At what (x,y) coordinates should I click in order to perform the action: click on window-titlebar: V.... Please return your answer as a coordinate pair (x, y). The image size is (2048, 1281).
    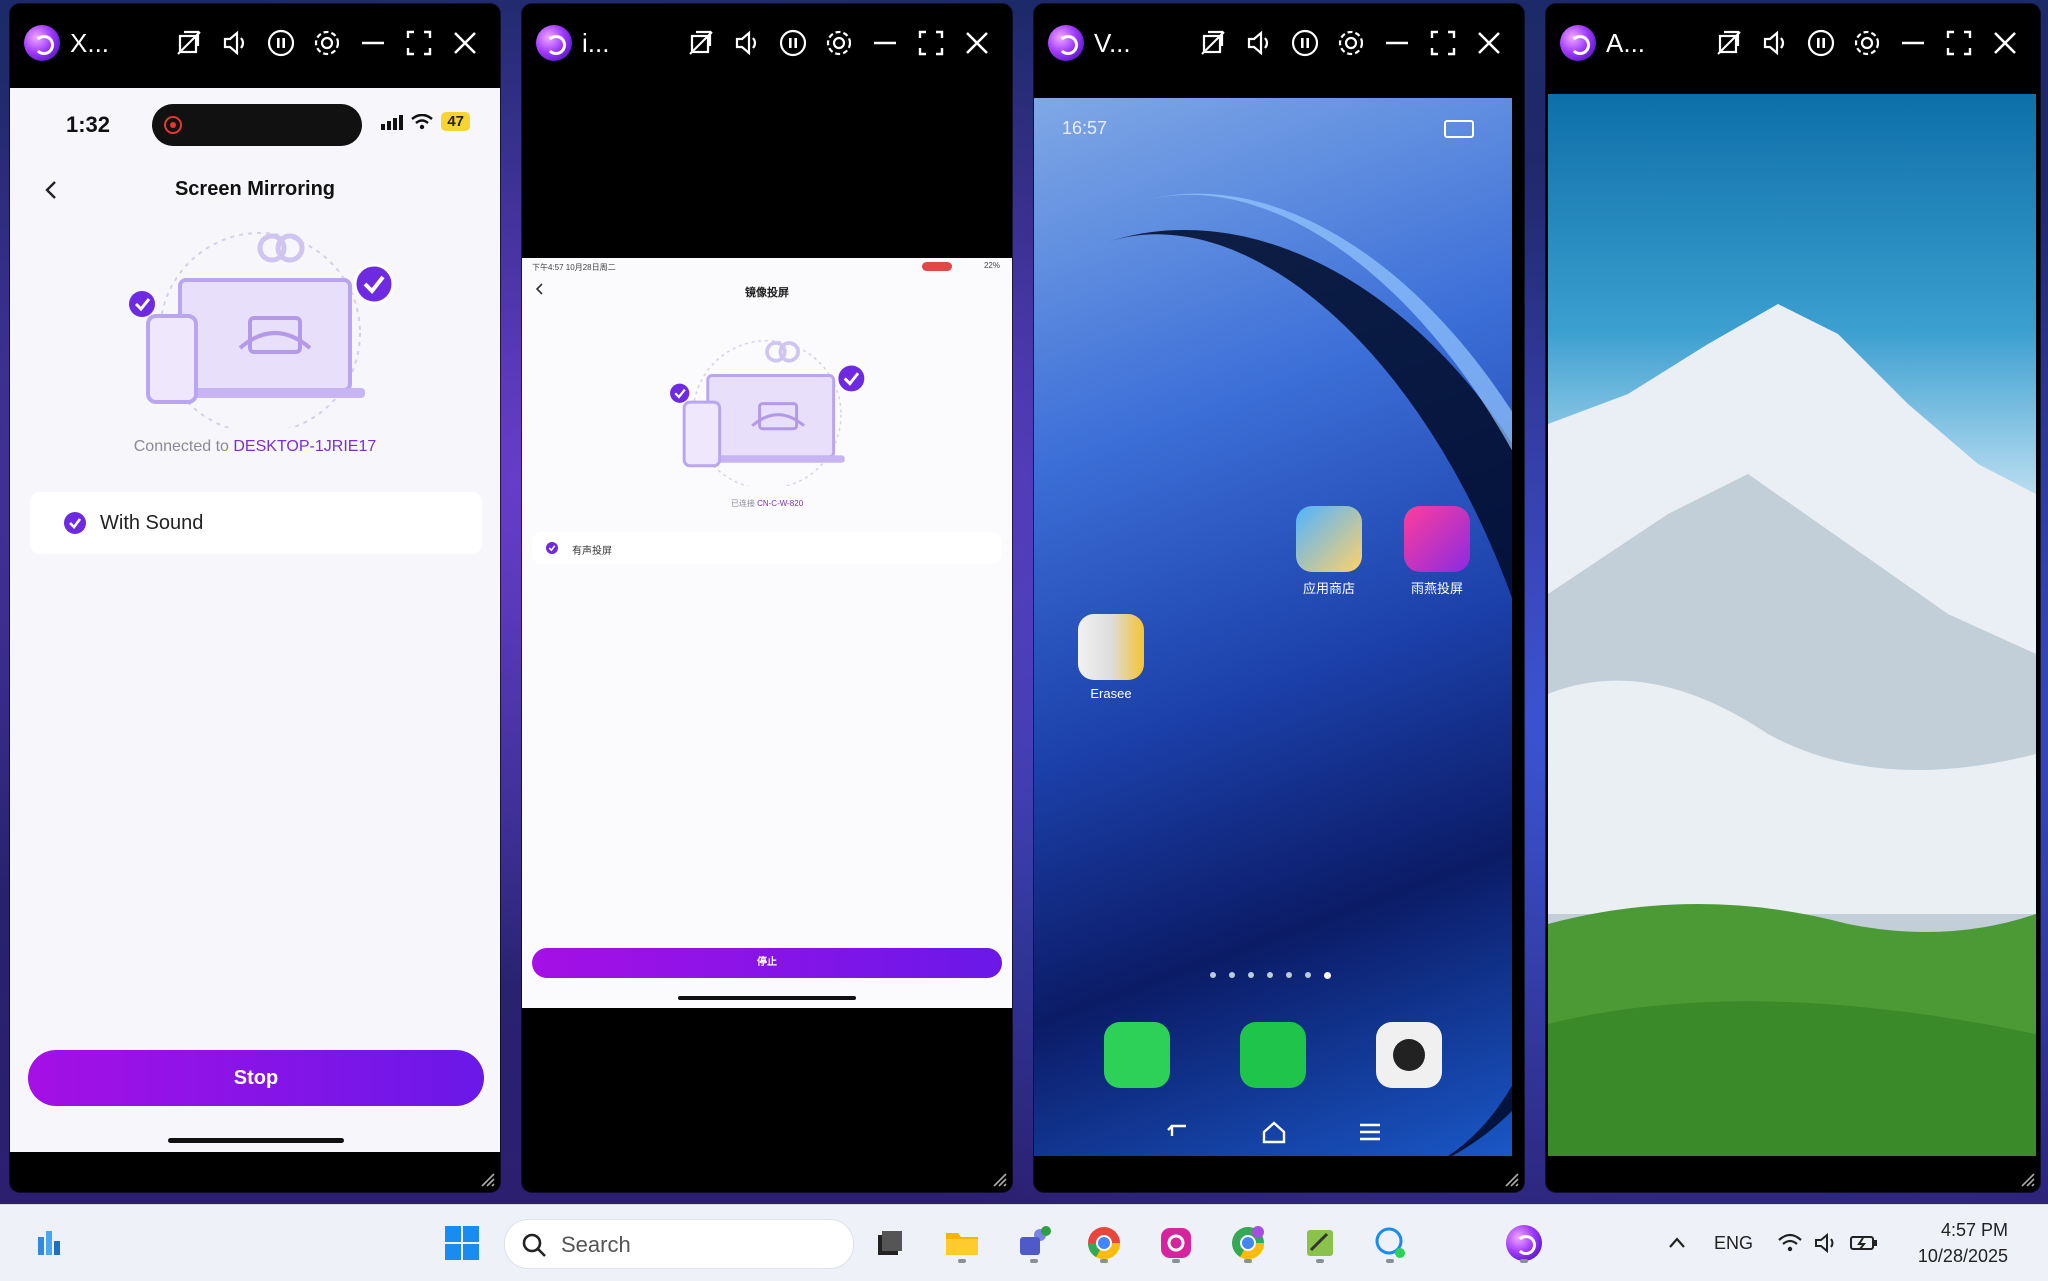
    Looking at the image, I should click on (1279, 43).